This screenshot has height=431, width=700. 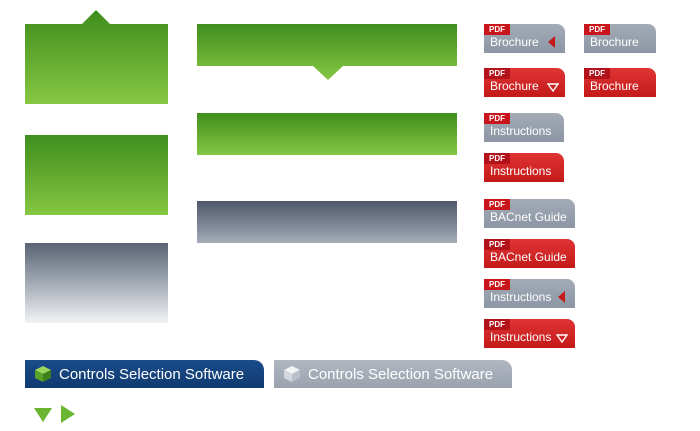 I want to click on gray-gradient-panel, so click(x=96, y=283).